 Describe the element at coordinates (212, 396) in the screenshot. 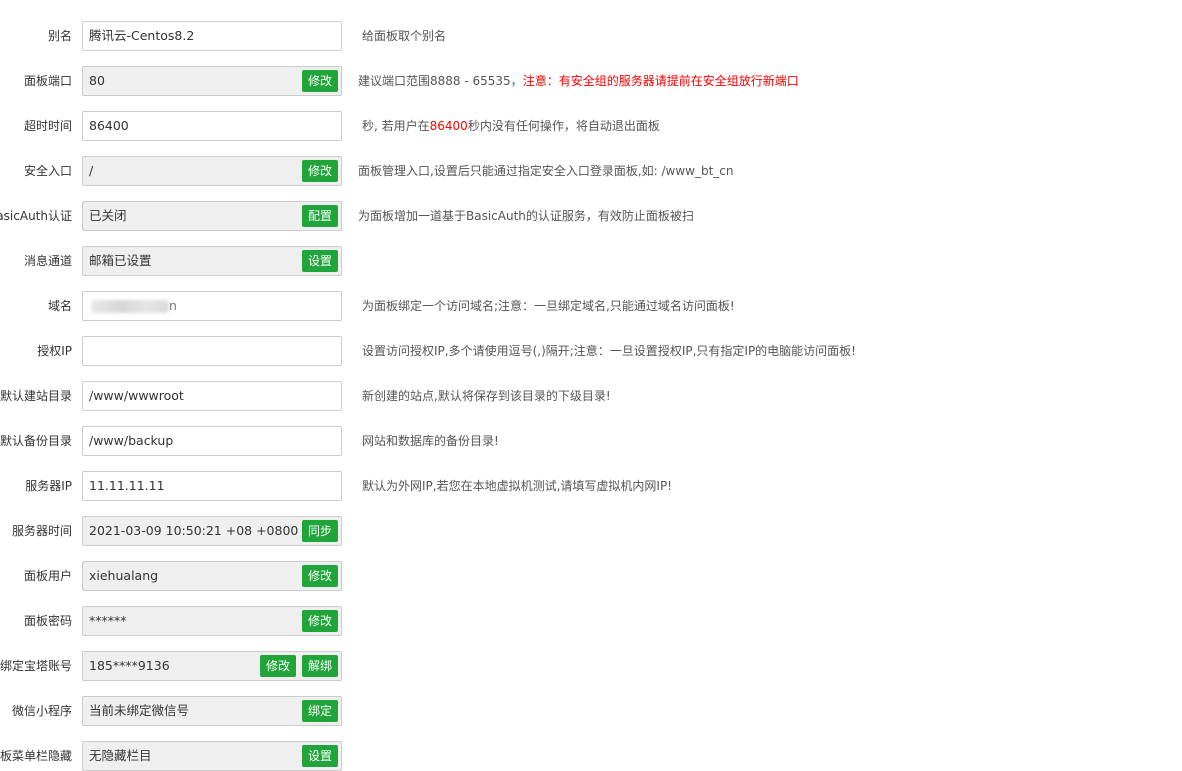

I see `siteroot-input: /www/wwwroot` at that location.